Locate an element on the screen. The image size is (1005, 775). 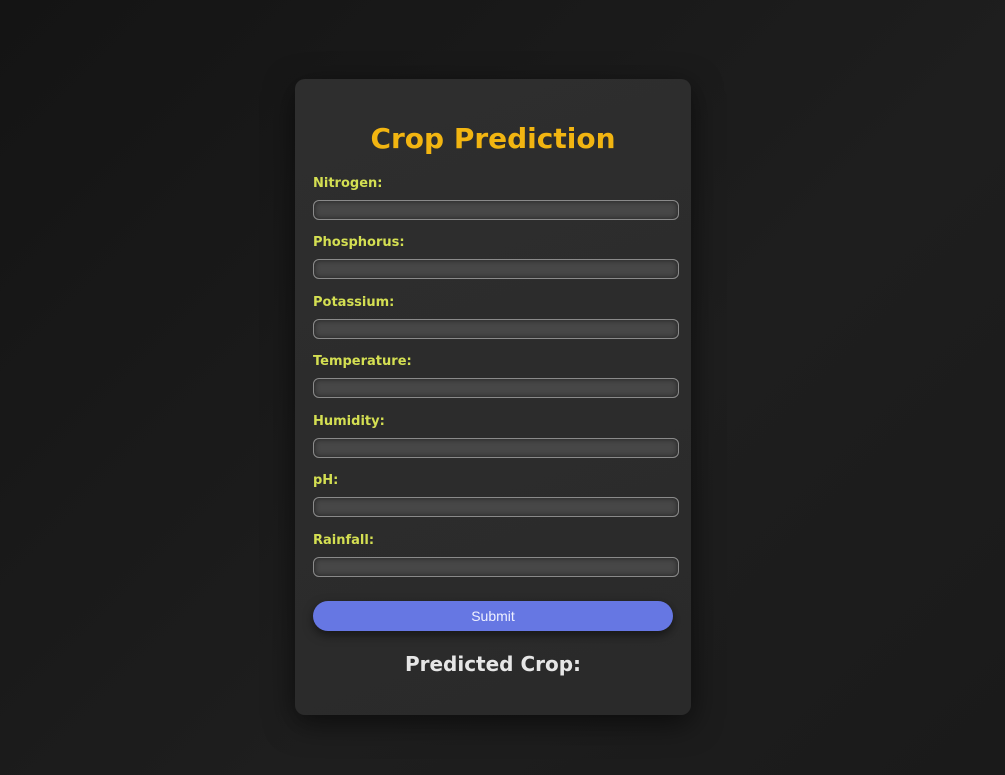
ph-input is located at coordinates (496, 507).